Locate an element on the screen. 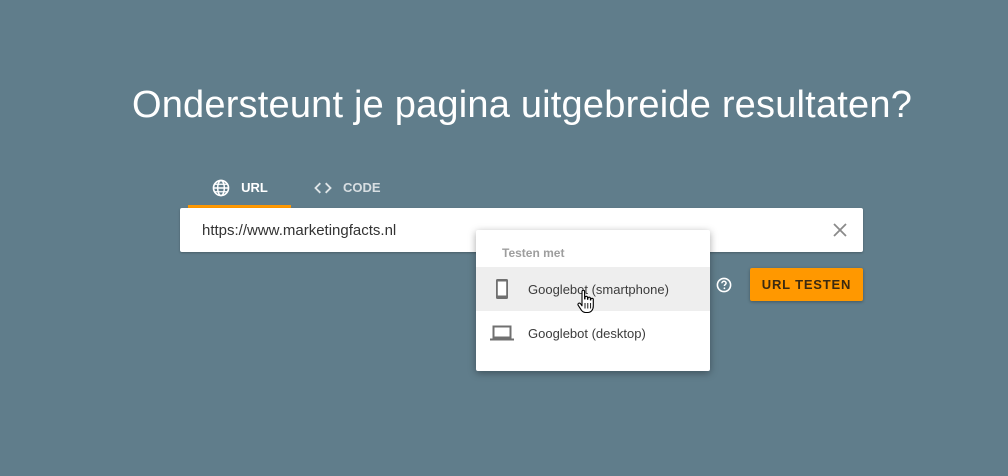 The height and width of the screenshot is (476, 1008). input-mode-tabs: URL CODE is located at coordinates (284, 189).